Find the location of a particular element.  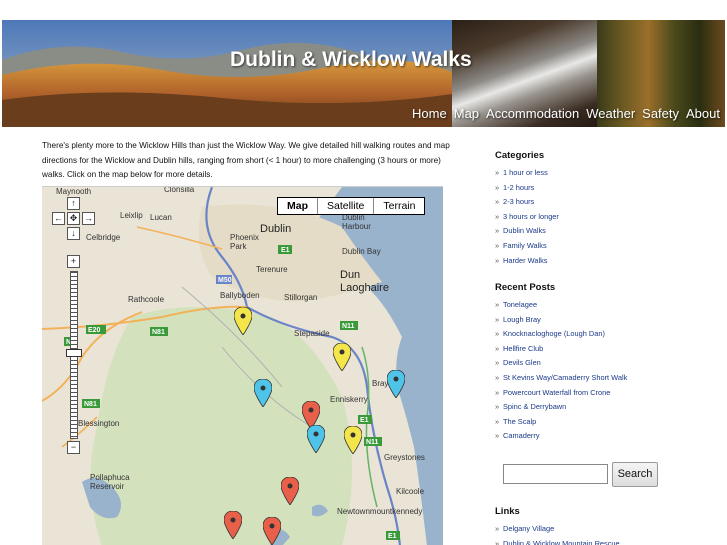

site-title: Dublin & Wicklow Walks is located at coordinates (351, 60).